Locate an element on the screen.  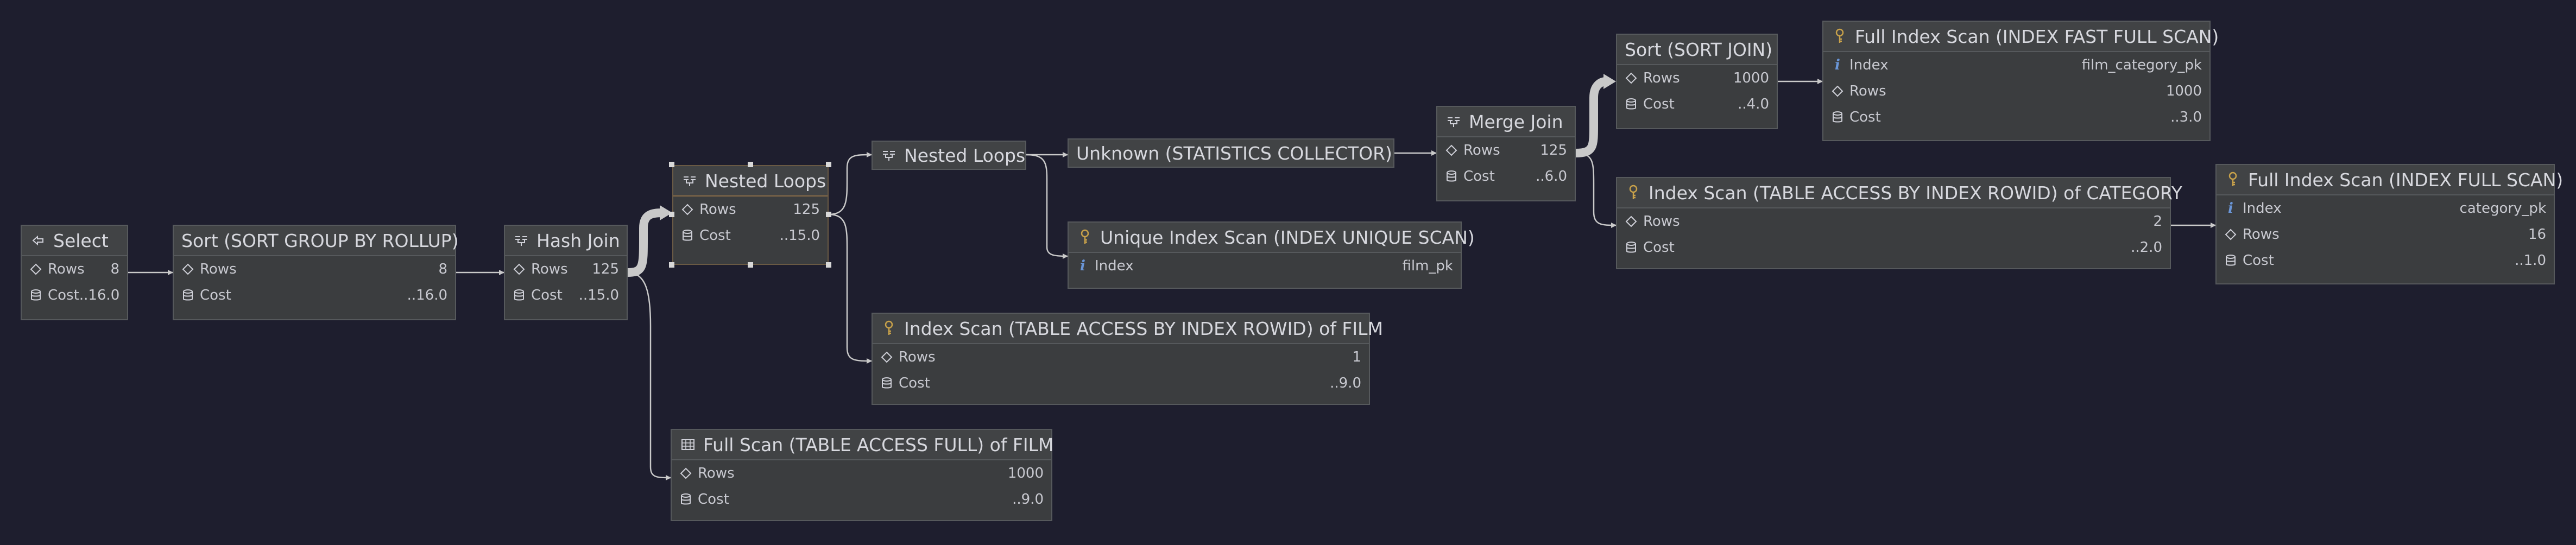
resize-handle-se is located at coordinates (829, 265).